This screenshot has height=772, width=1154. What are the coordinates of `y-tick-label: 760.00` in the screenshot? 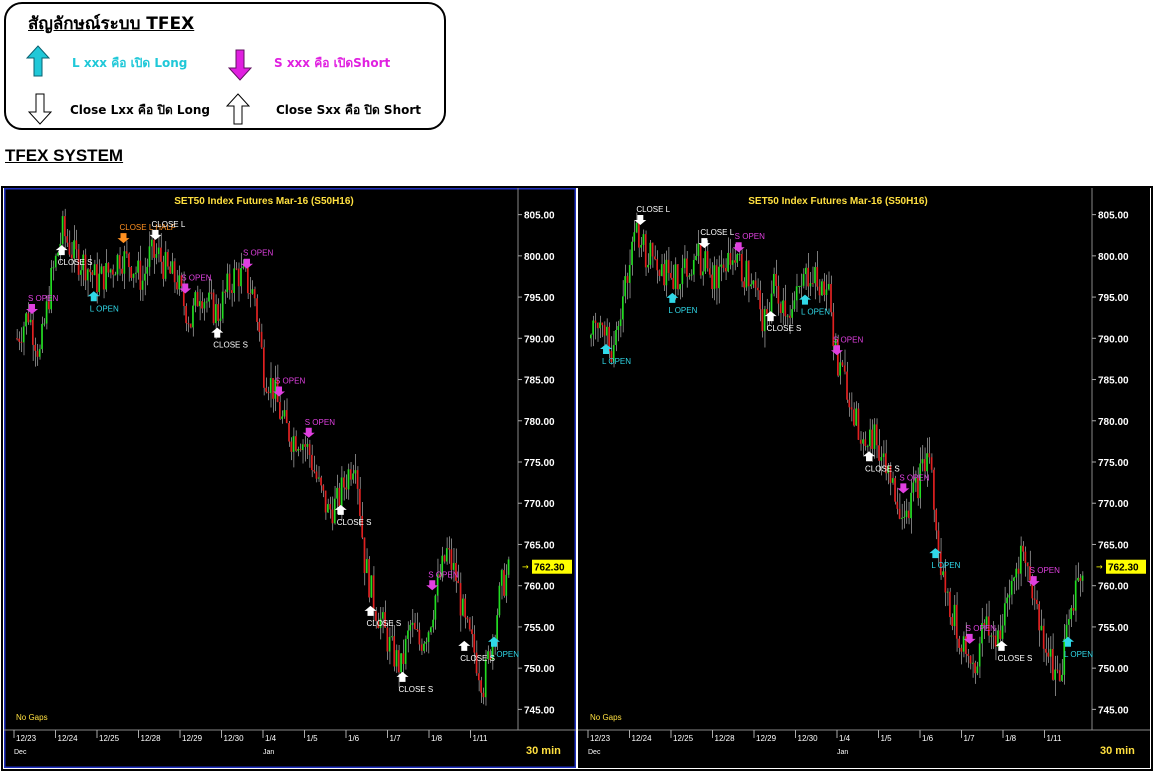 It's located at (539, 587).